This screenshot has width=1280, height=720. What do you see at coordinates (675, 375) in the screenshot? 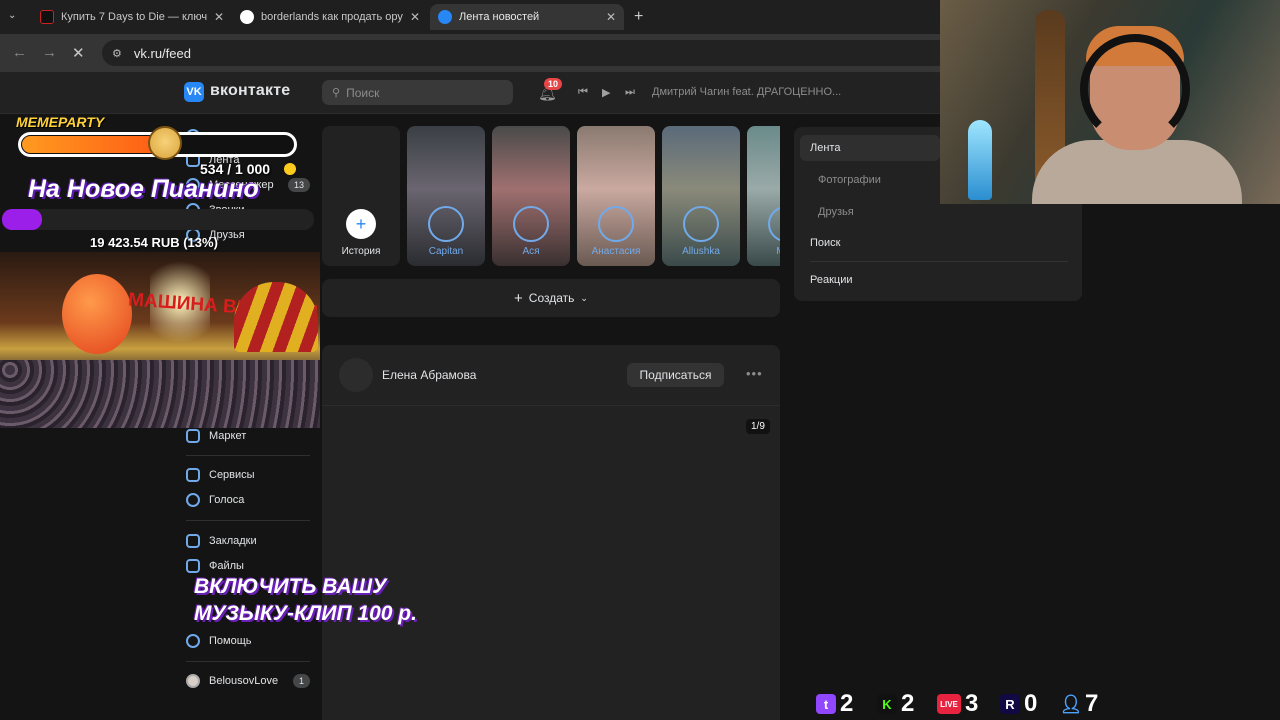
I see `subscribe-button: Подписаться` at bounding box center [675, 375].